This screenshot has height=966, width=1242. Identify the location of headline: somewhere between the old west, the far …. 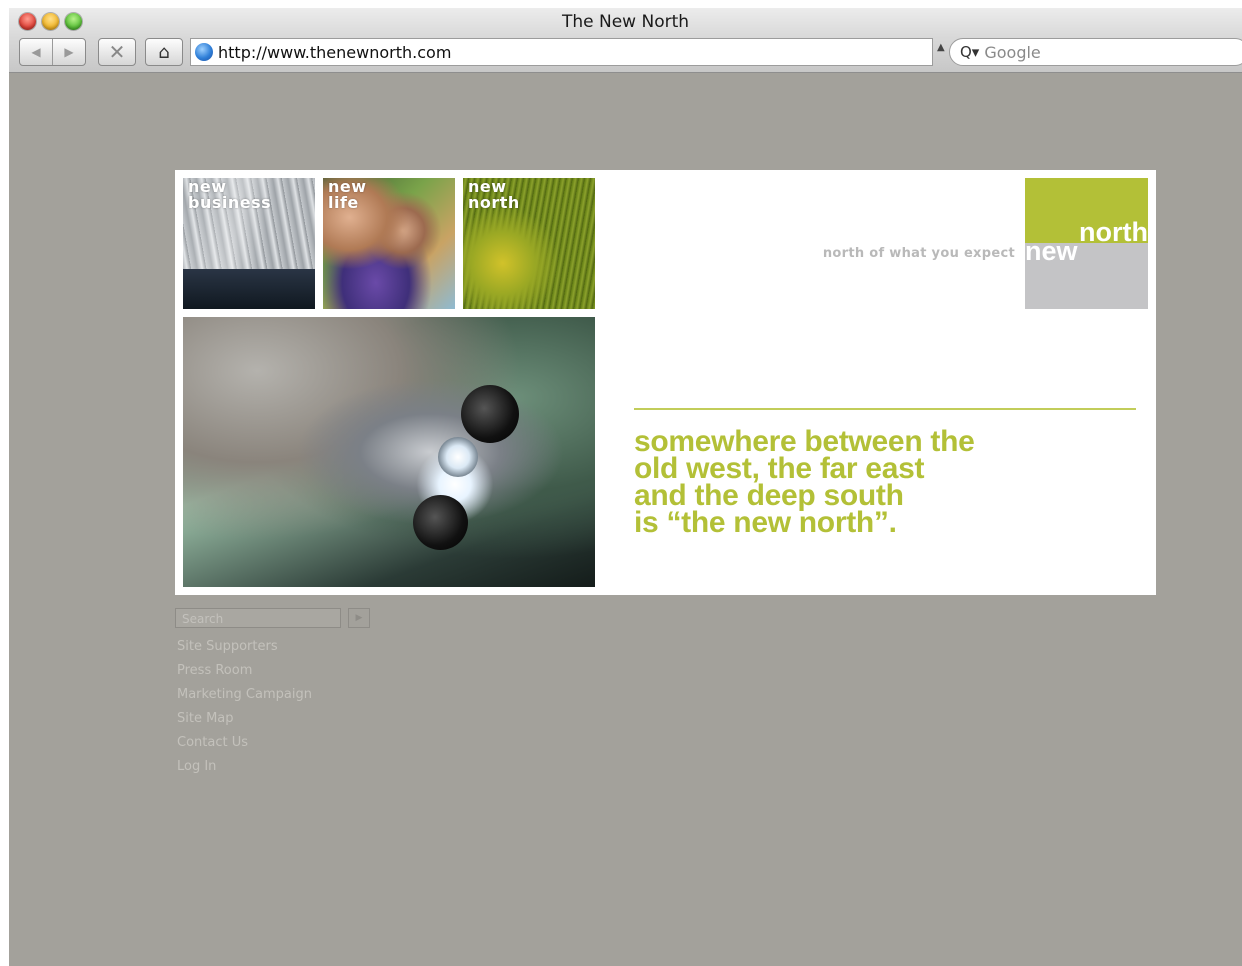
(874, 482).